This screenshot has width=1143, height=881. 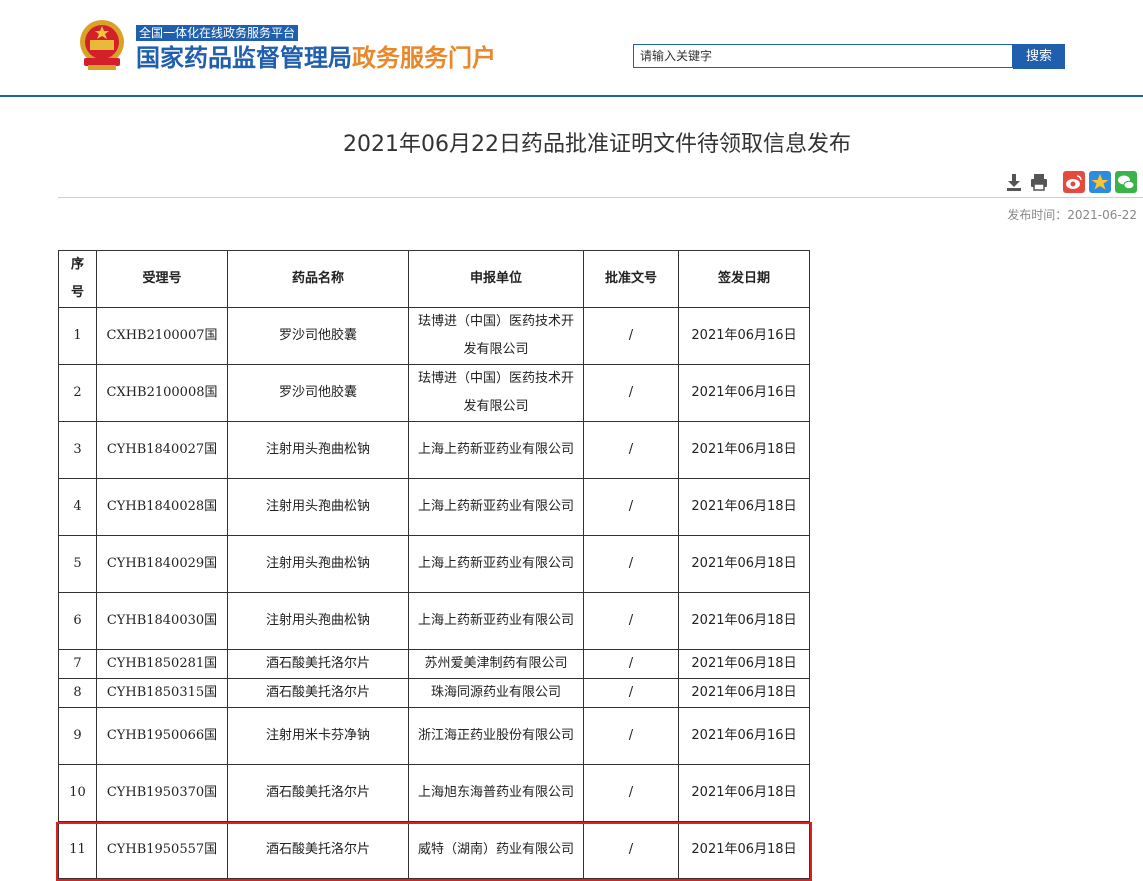 What do you see at coordinates (1039, 56) in the screenshot?
I see `search-button: 搜索` at bounding box center [1039, 56].